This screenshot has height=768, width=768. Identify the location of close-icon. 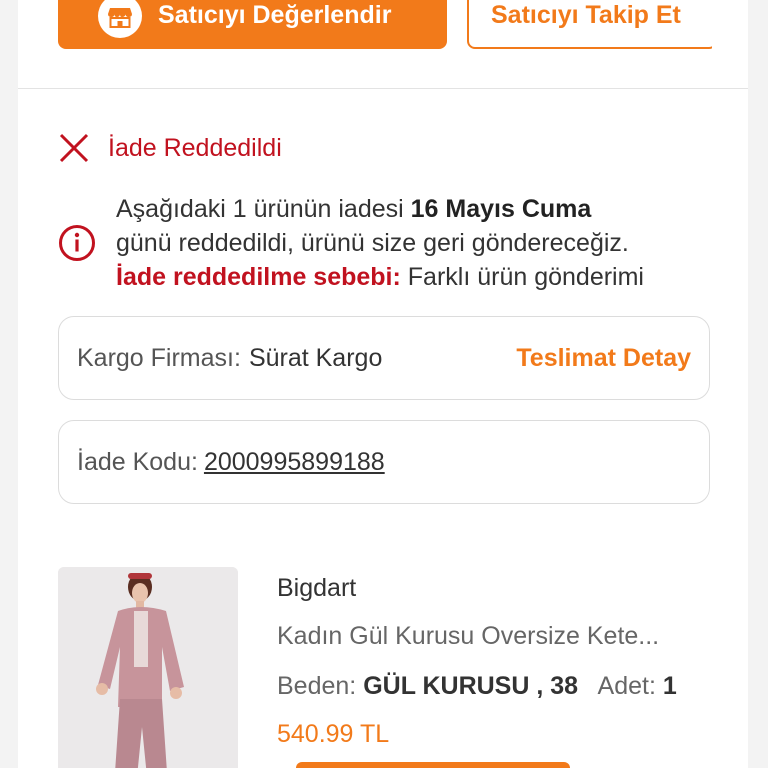
(74, 148).